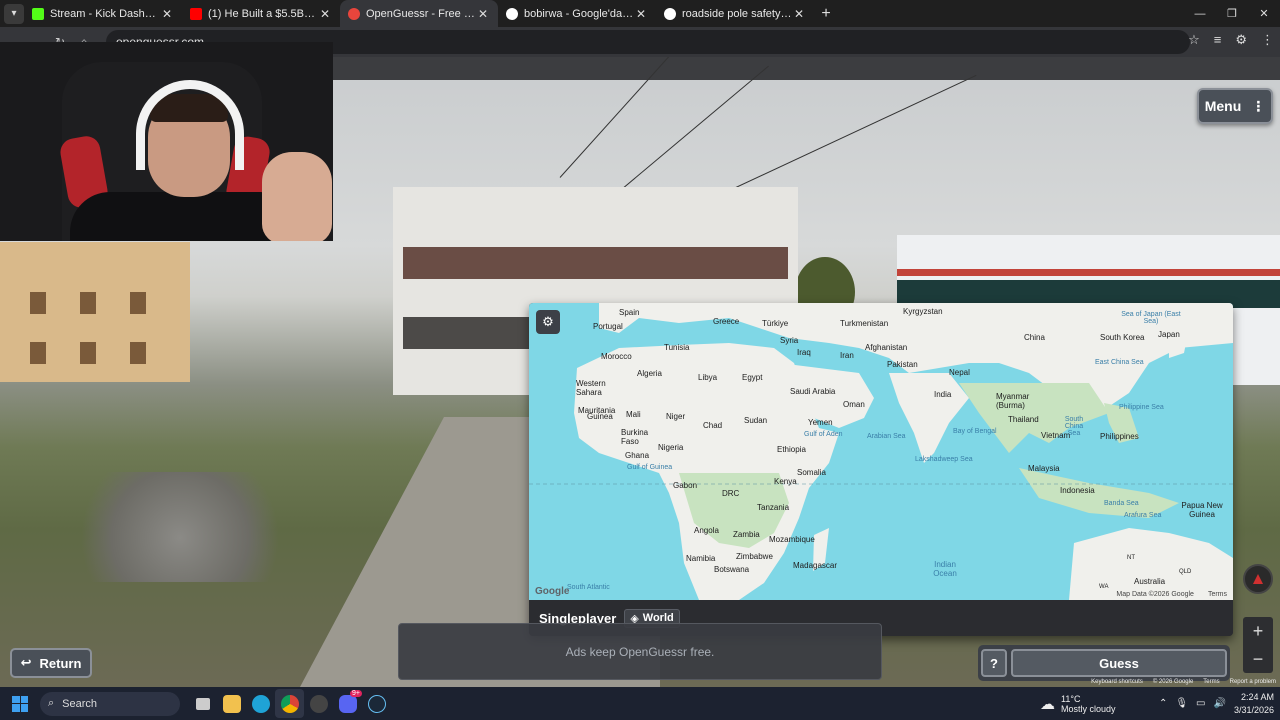 This screenshot has height=720, width=1280. What do you see at coordinates (671, 447) in the screenshot?
I see `map-label: Nigeria` at bounding box center [671, 447].